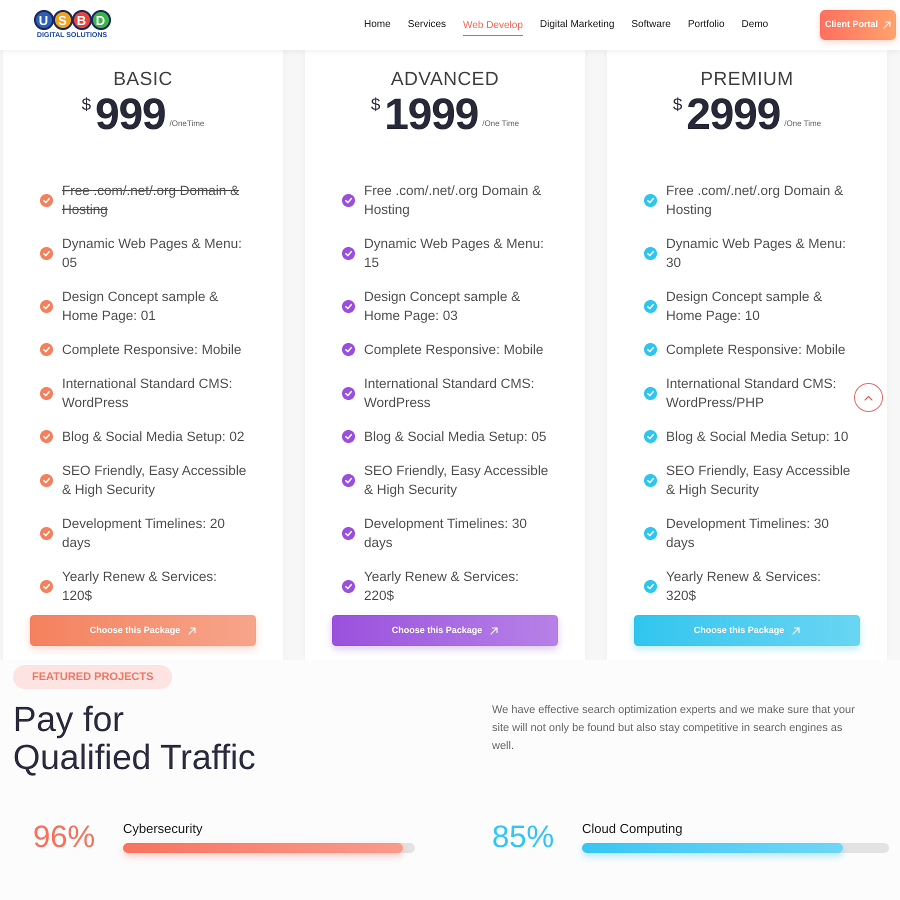 The width and height of the screenshot is (900, 900). I want to click on section-heading: Pay for Qualified Traffic, so click(135, 739).